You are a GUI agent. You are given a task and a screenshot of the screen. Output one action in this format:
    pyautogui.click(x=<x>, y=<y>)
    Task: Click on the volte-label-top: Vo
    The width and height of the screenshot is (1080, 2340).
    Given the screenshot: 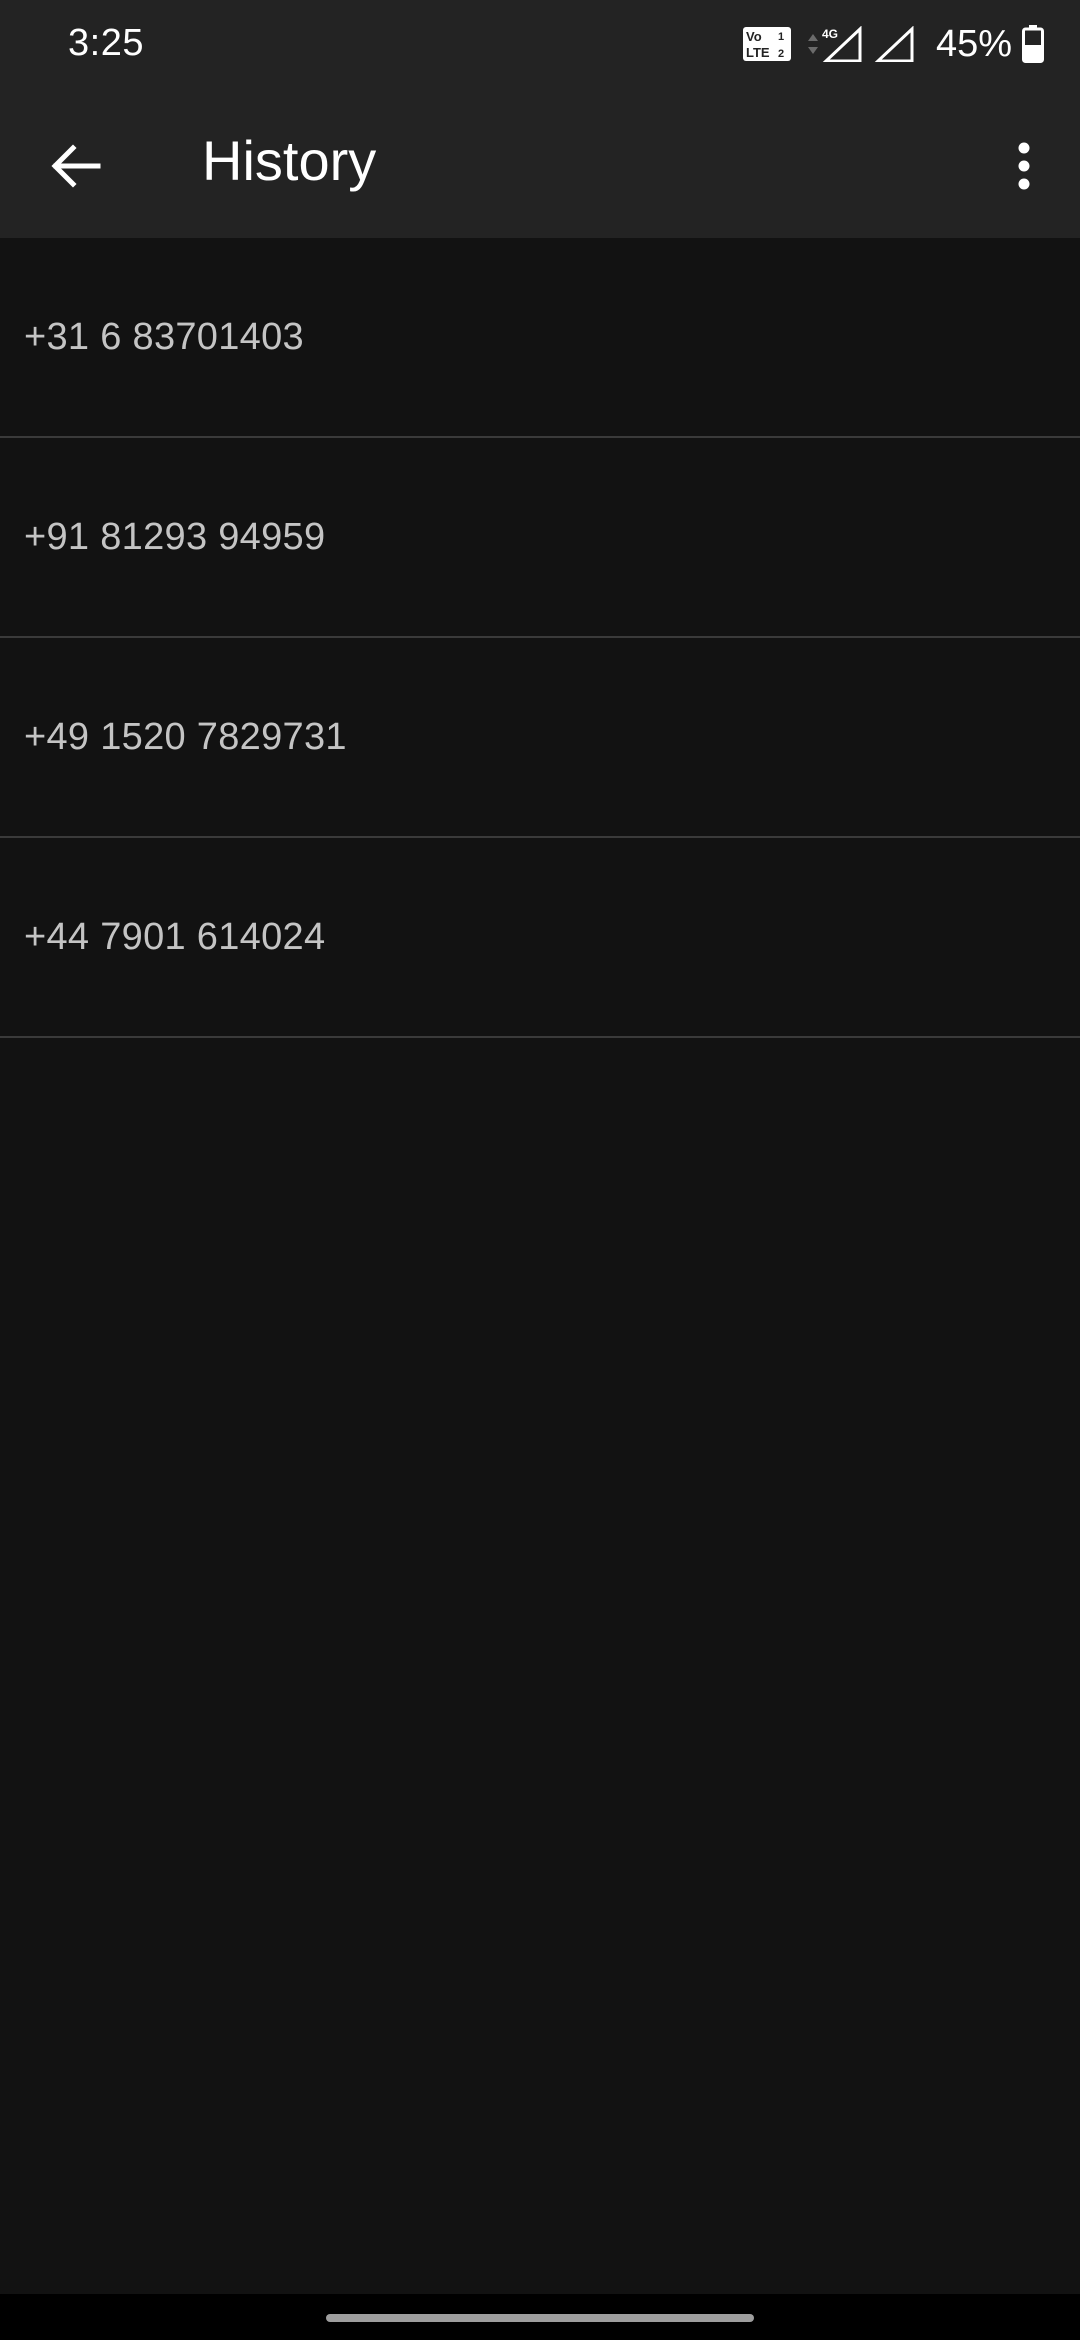 What is the action you would take?
    pyautogui.click(x=754, y=36)
    